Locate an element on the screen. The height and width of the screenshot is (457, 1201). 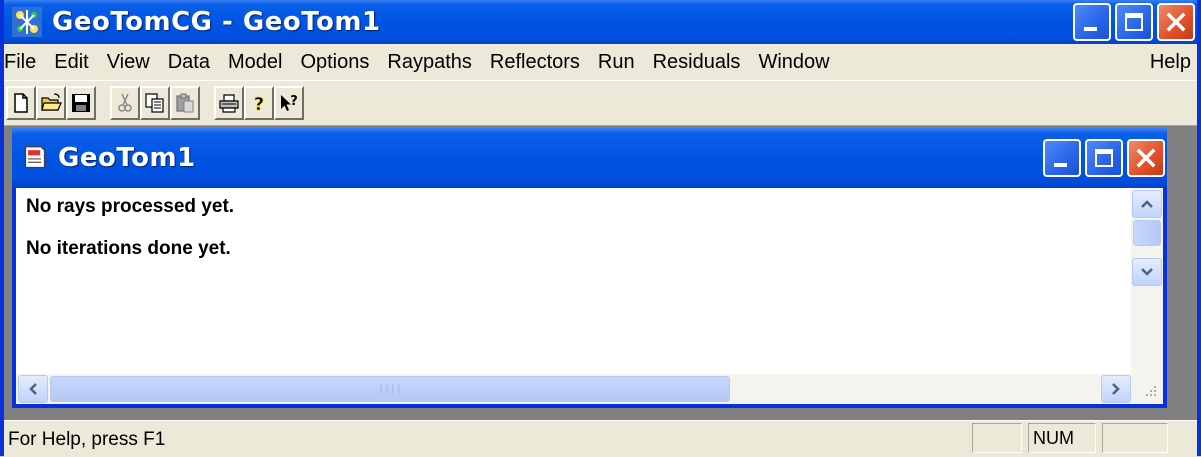
menu-reflectors: Reflectors is located at coordinates (538, 62).